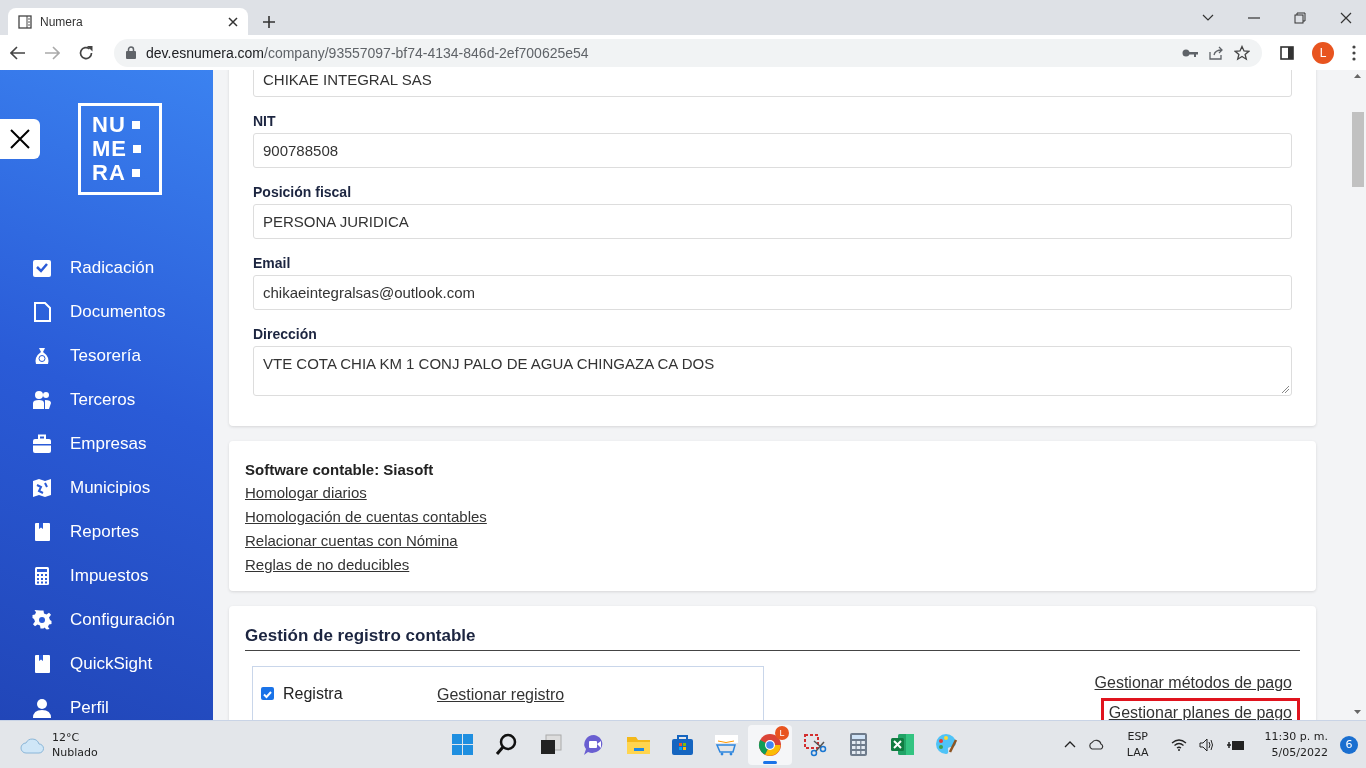  What do you see at coordinates (946, 744) in the screenshot?
I see `palette-icon` at bounding box center [946, 744].